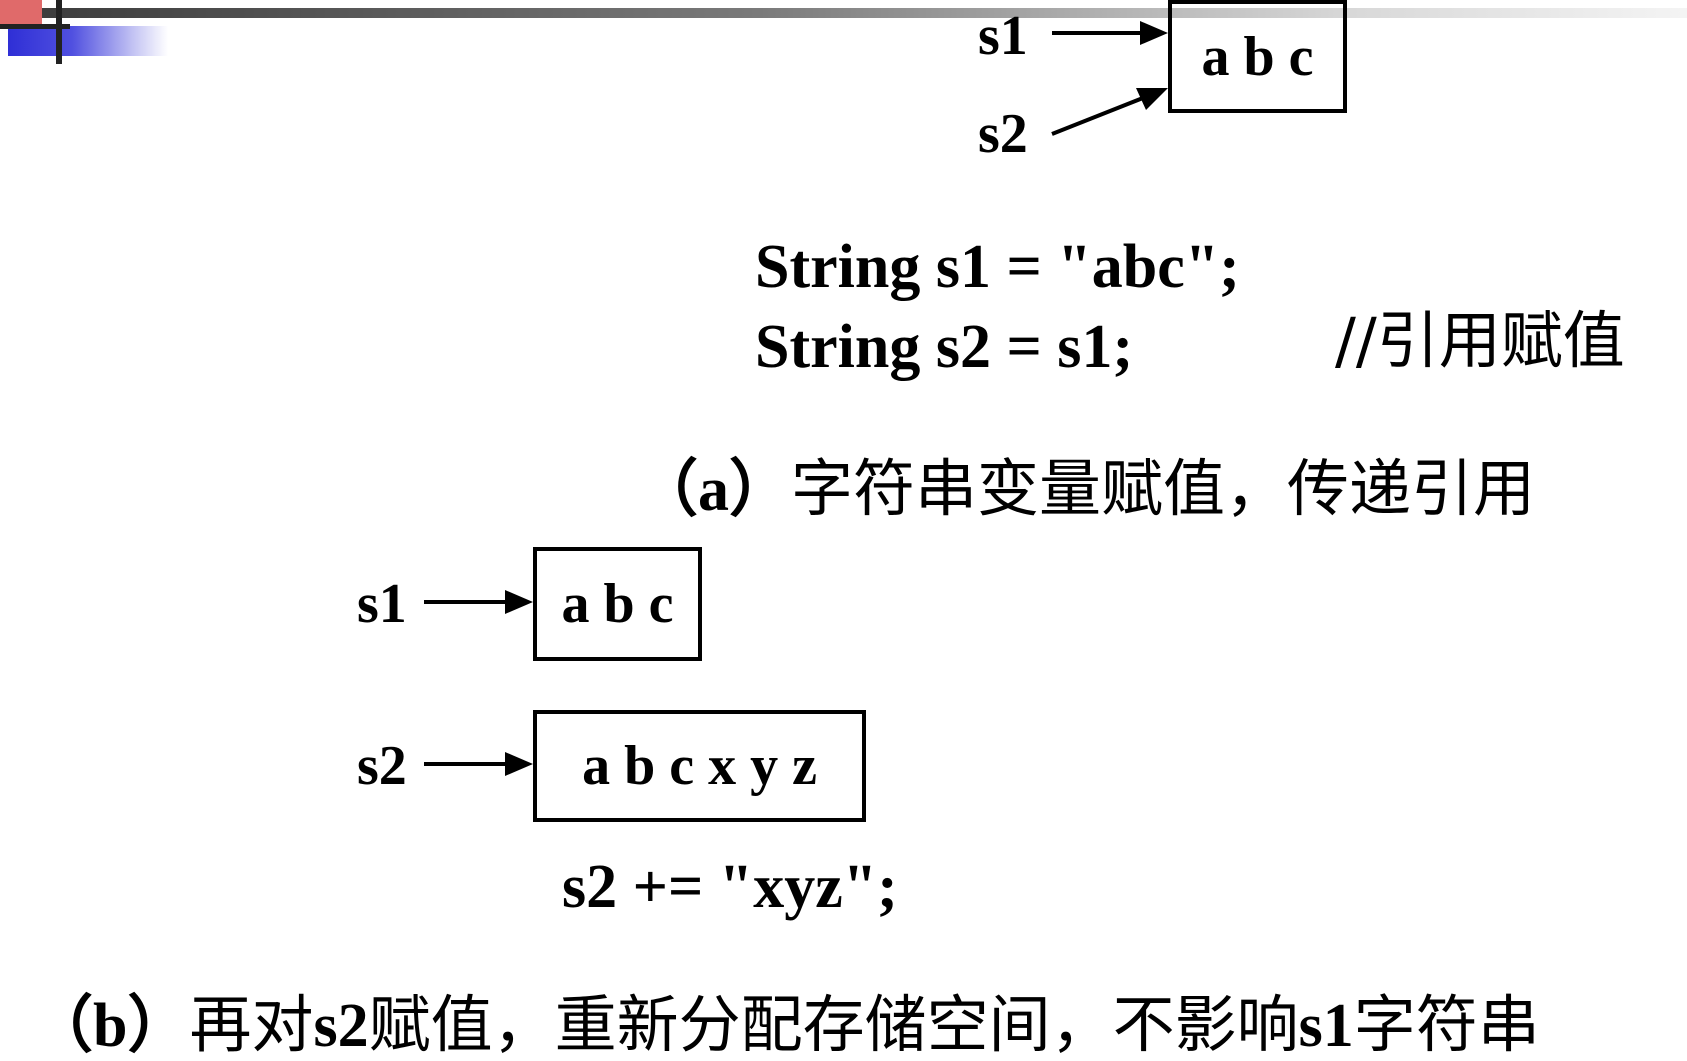  What do you see at coordinates (251, 1024) in the screenshot?
I see `diagram-b-caption-text-1: 再对` at bounding box center [251, 1024].